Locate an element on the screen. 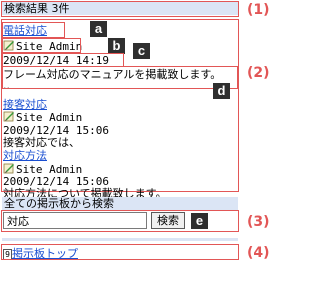  result-author: Site Admin is located at coordinates (49, 117).